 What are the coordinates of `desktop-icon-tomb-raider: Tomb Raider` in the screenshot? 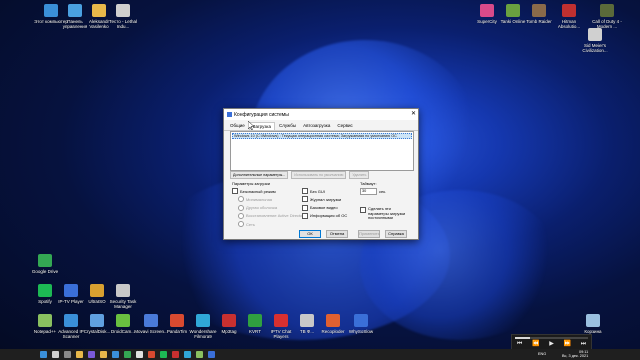 It's located at (539, 14).